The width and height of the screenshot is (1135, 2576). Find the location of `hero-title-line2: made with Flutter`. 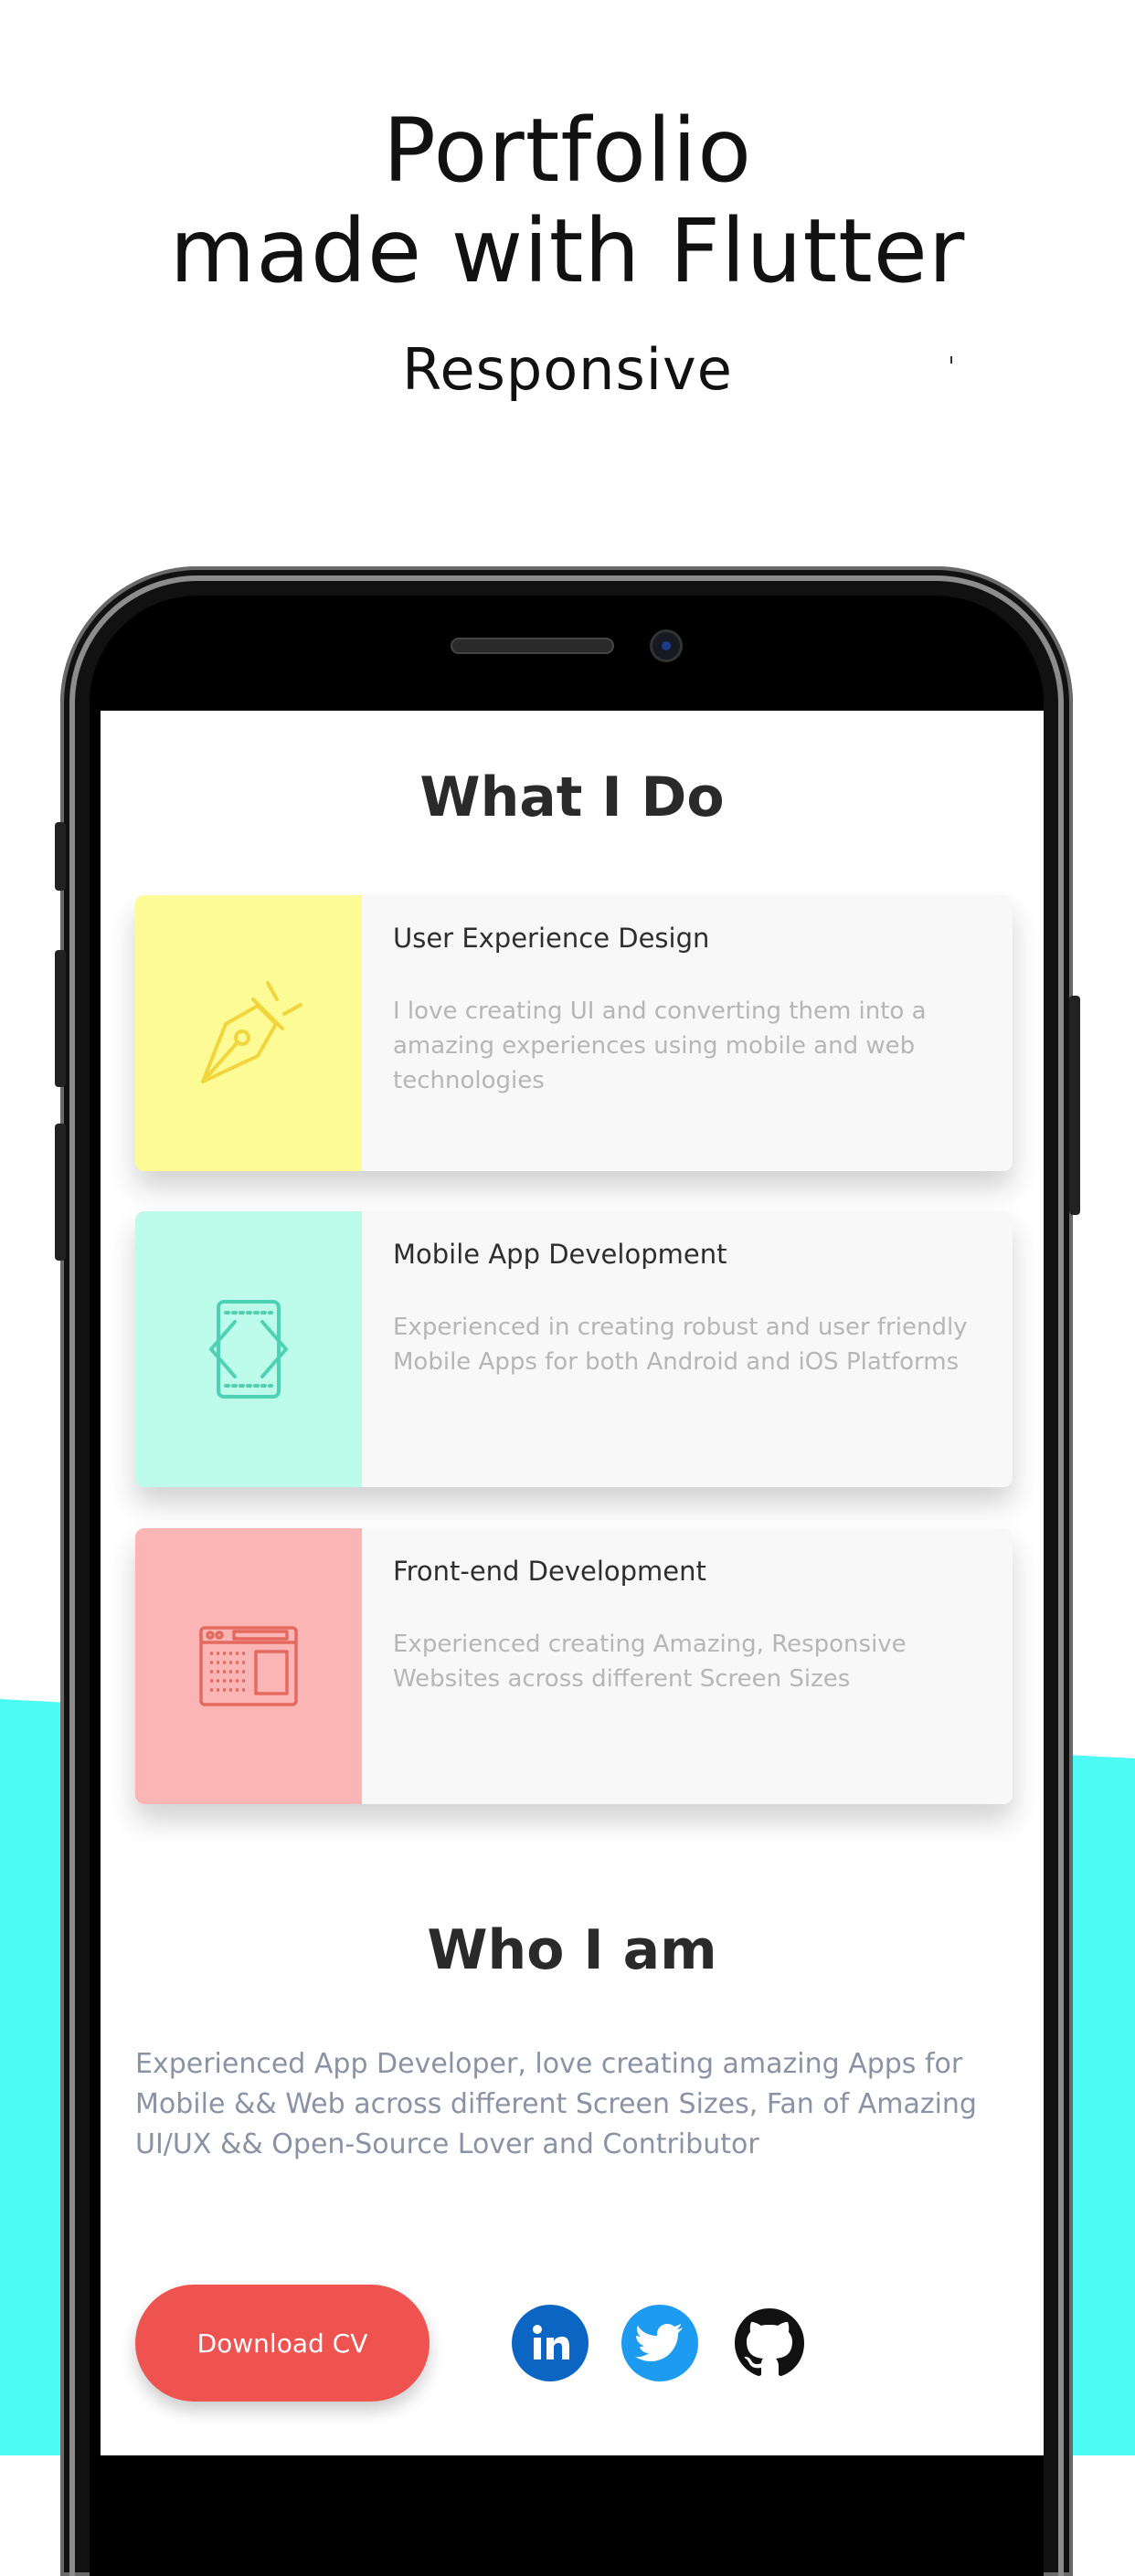

hero-title-line2: made with Flutter is located at coordinates (567, 251).